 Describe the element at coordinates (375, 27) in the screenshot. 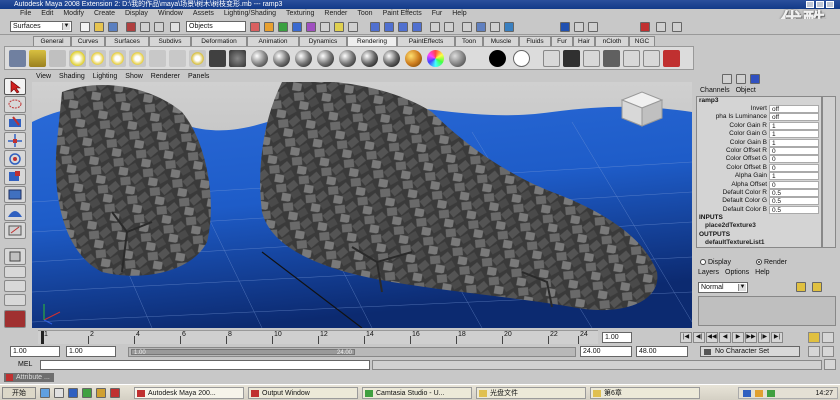

I see `snap-grid-icon` at that location.